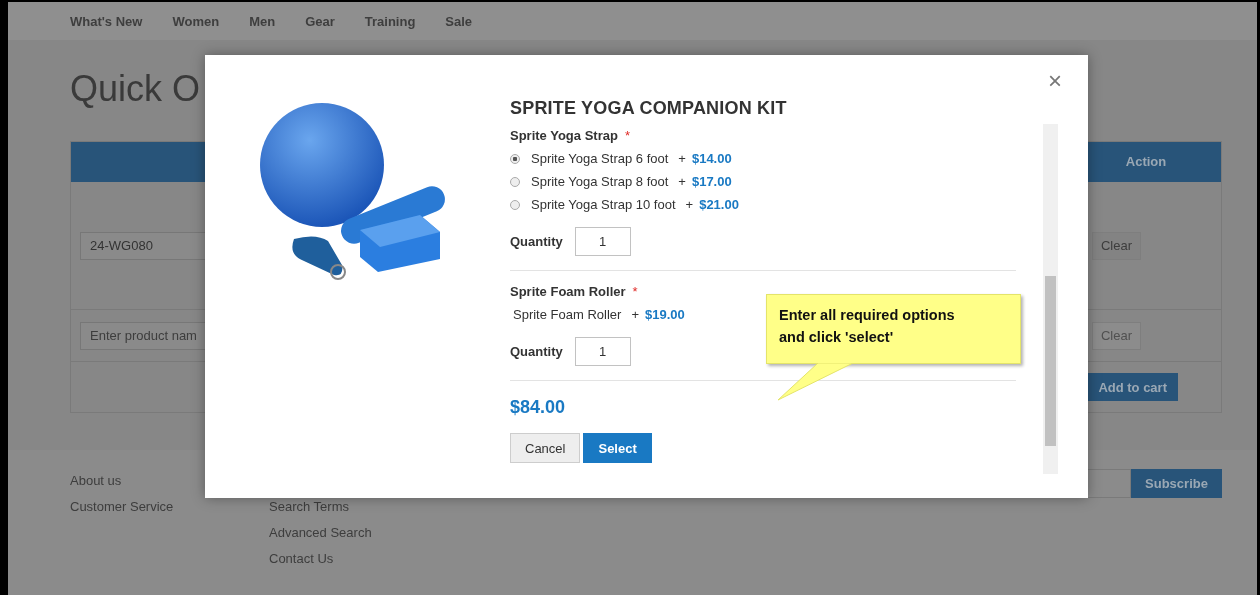 The width and height of the screenshot is (1260, 595). Describe the element at coordinates (664, 314) in the screenshot. I see `option-price: $19.00` at that location.